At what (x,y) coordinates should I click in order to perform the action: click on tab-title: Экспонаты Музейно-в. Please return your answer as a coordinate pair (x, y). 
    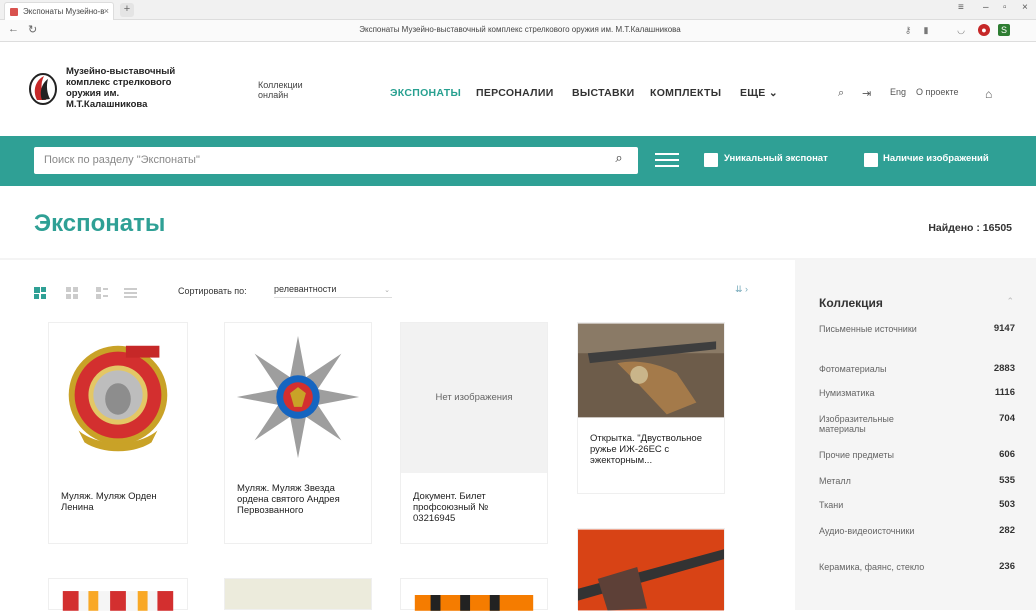
    Looking at the image, I should click on (64, 11).